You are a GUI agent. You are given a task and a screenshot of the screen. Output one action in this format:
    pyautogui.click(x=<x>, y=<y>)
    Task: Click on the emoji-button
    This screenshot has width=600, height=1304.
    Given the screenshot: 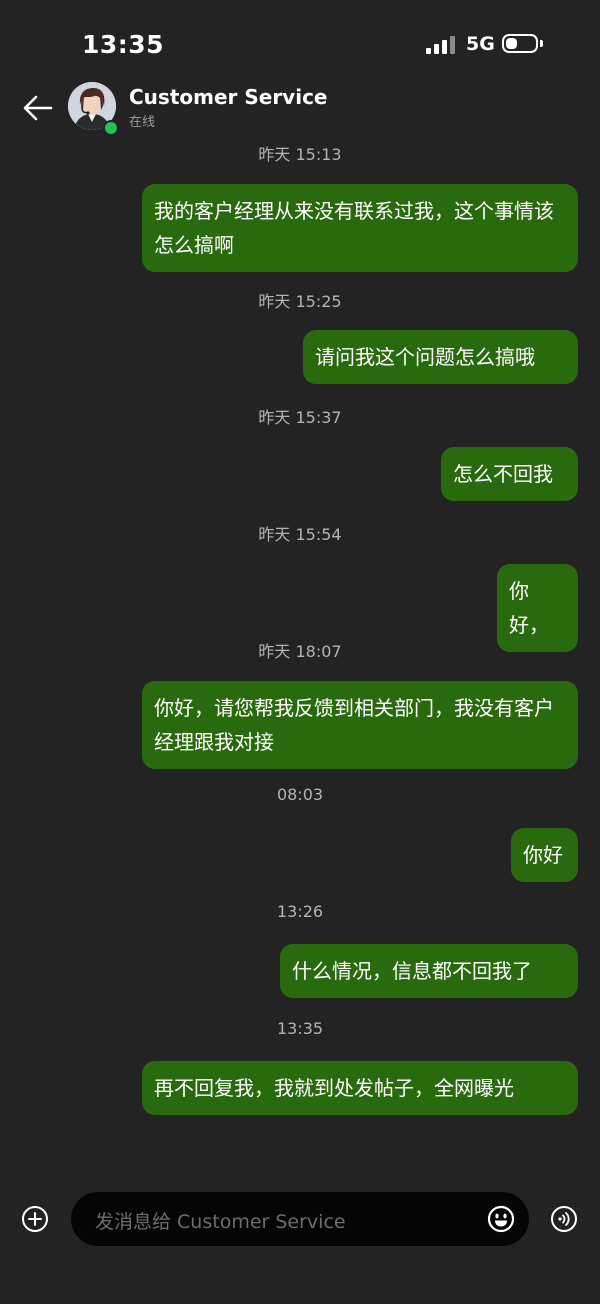 What is the action you would take?
    pyautogui.click(x=501, y=1219)
    